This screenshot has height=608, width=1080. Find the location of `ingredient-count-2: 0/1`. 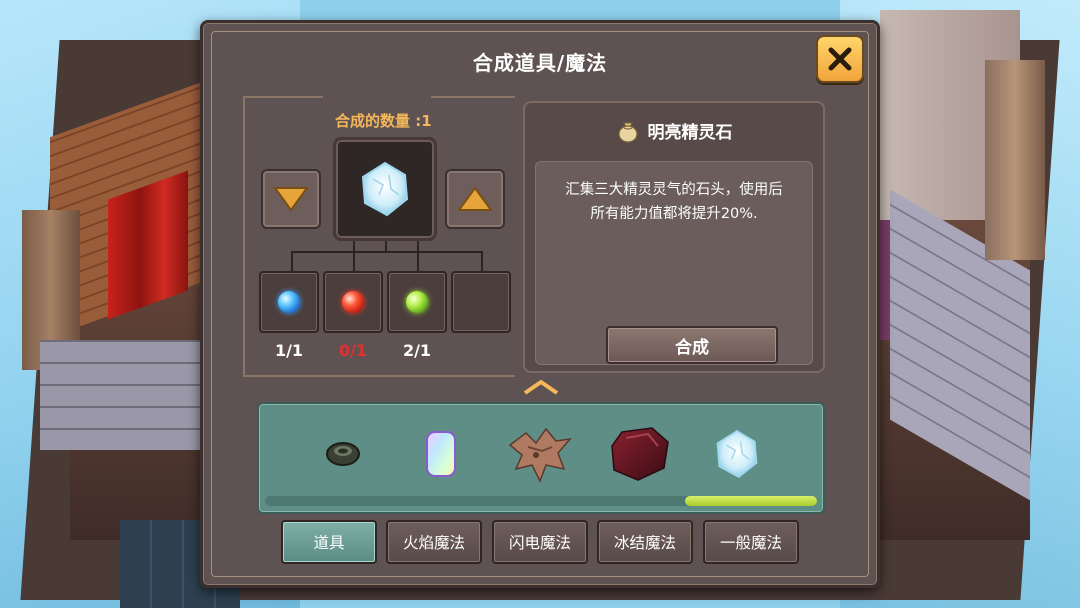

ingredient-count-2: 0/1 is located at coordinates (353, 350).